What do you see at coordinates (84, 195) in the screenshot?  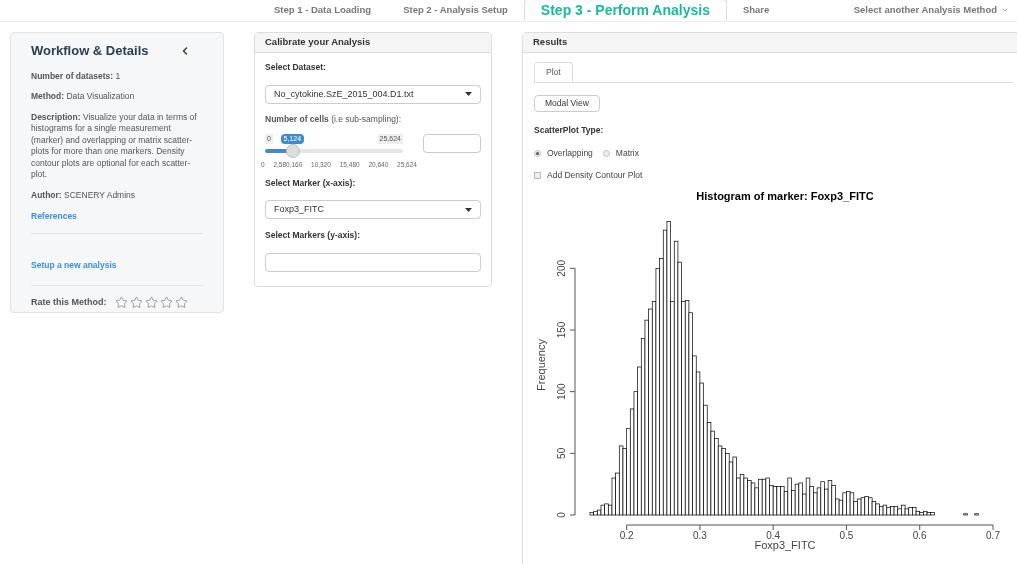 I see `detail-text: Author: SCENERY Admins` at bounding box center [84, 195].